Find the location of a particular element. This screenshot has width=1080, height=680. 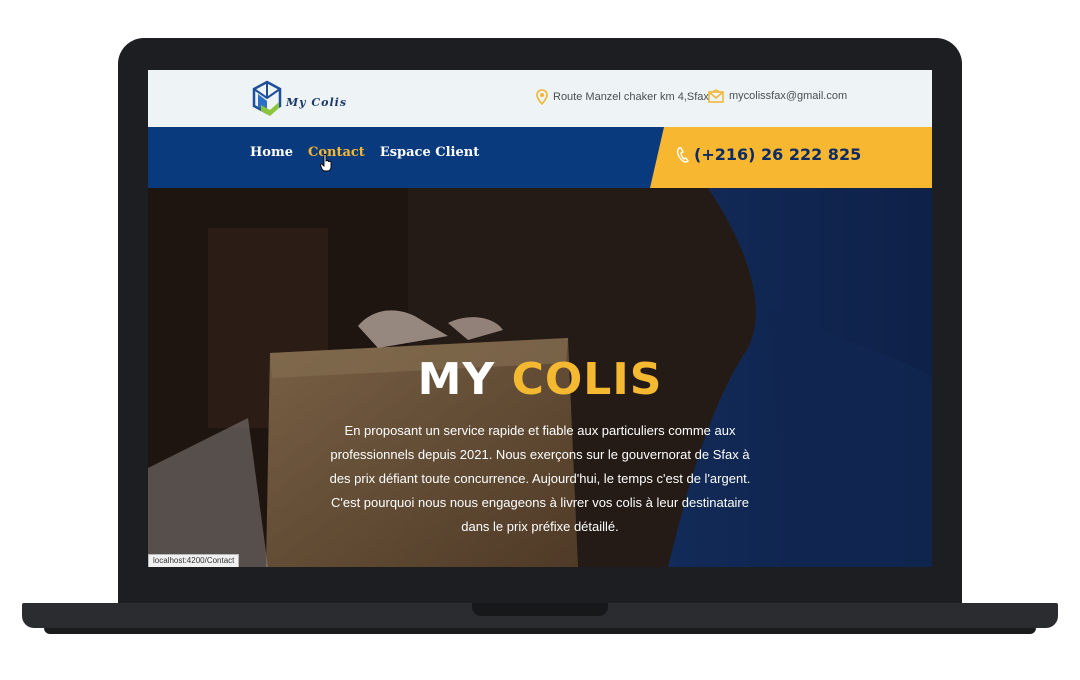

address-info: Route Manzel chaker km 4,Sfax is located at coordinates (622, 97).